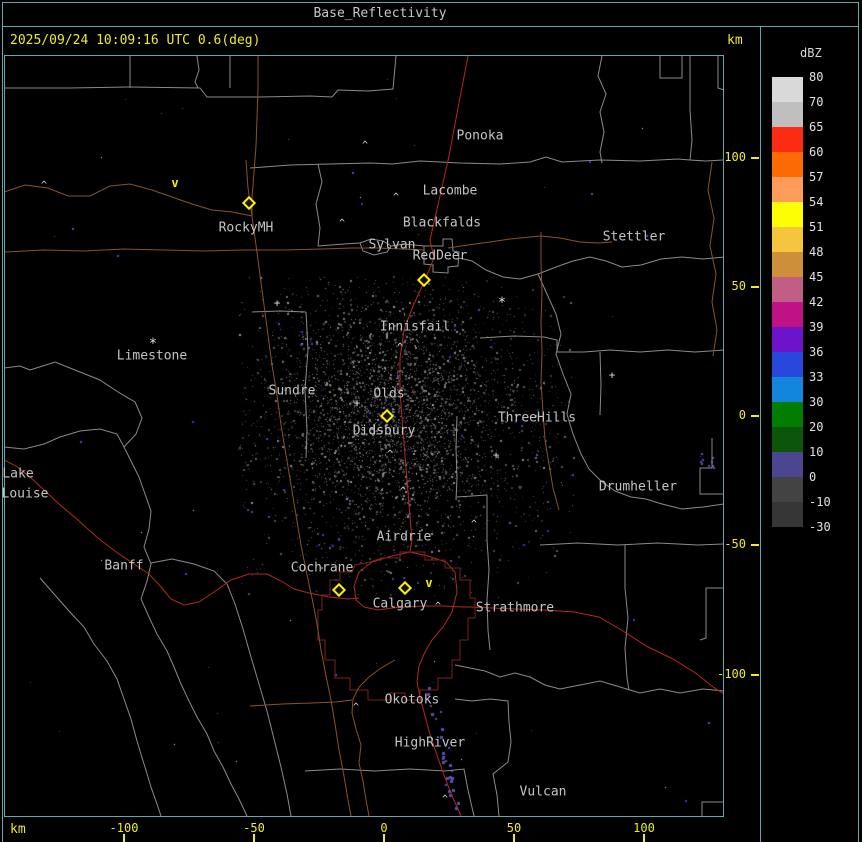 This screenshot has height=842, width=862. Describe the element at coordinates (816, 352) in the screenshot. I see `colorbar-tick-label: 36` at that location.